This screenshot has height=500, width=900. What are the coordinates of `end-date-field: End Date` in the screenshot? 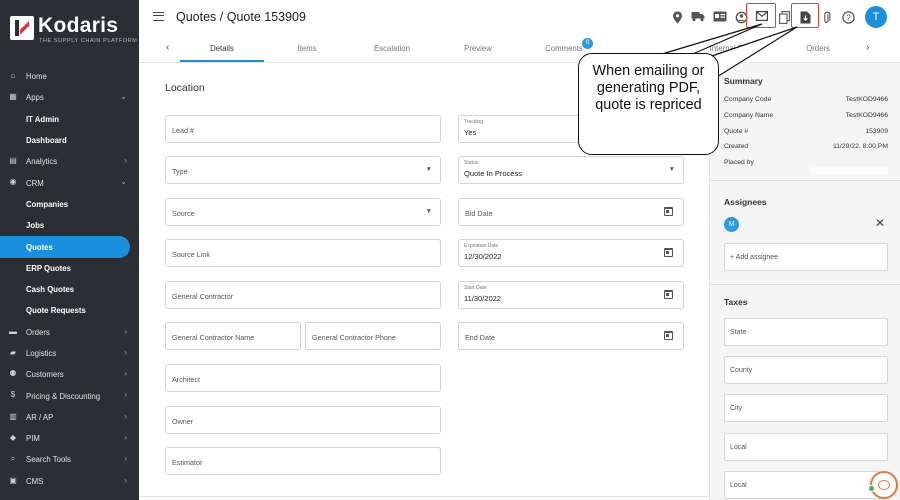 It's located at (571, 336).